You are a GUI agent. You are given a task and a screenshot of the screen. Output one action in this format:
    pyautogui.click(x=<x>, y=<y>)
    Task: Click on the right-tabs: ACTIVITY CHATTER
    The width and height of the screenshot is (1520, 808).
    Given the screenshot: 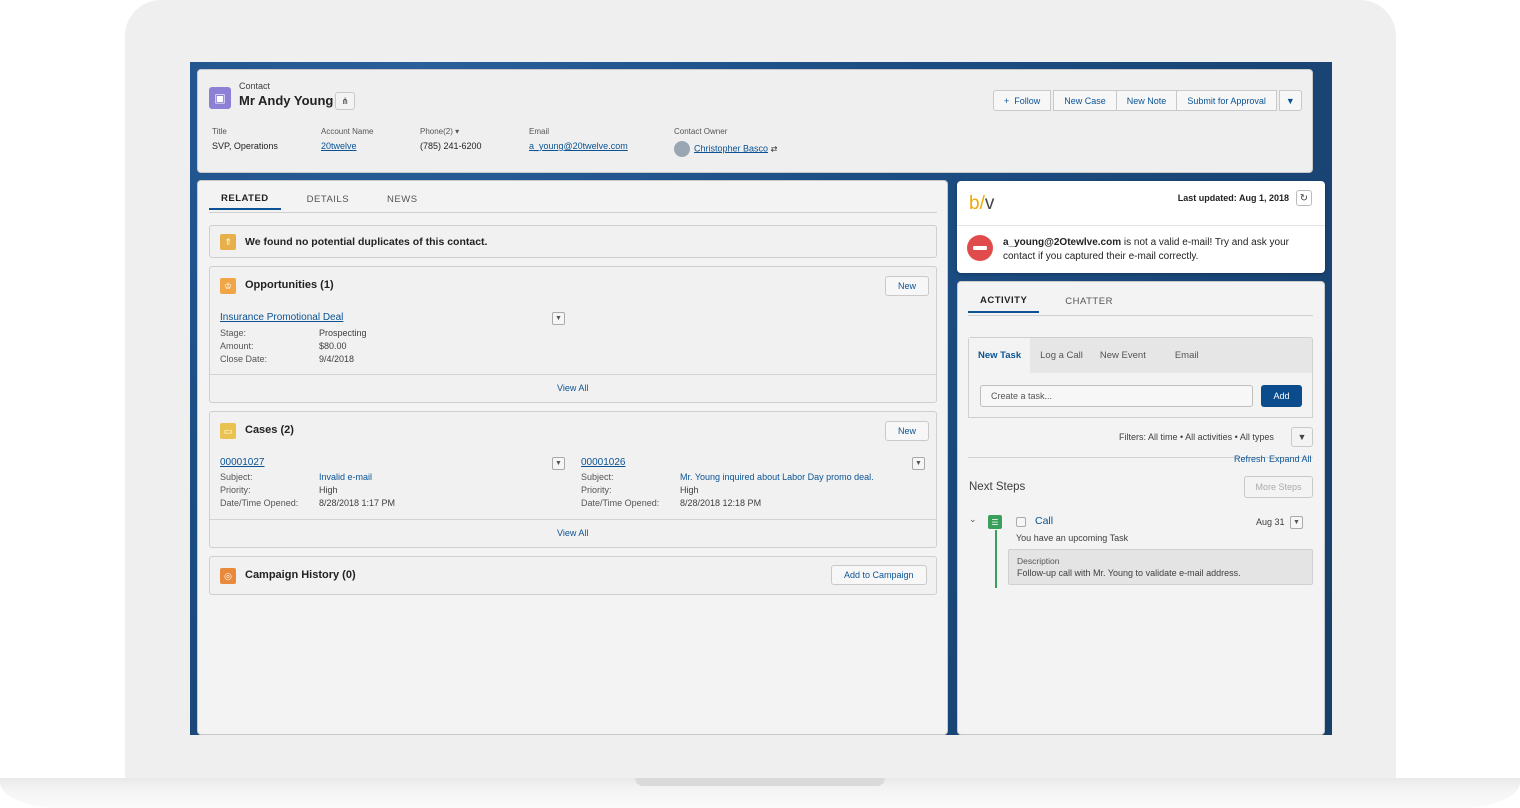 What is the action you would take?
    pyautogui.click(x=1046, y=301)
    